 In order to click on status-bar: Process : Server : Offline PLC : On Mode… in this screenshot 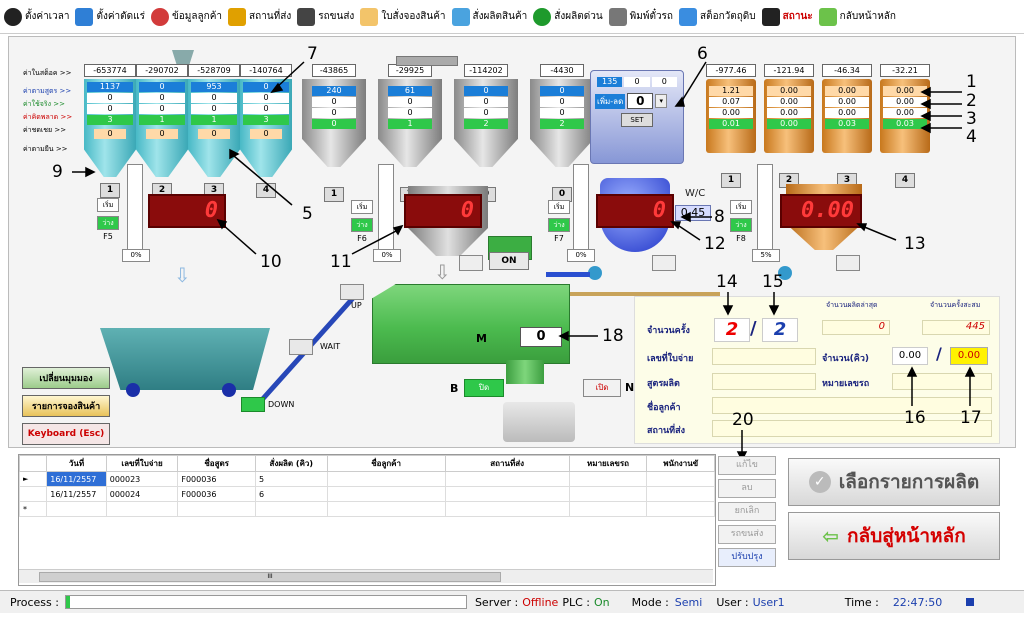, I will do `click(512, 601)`.